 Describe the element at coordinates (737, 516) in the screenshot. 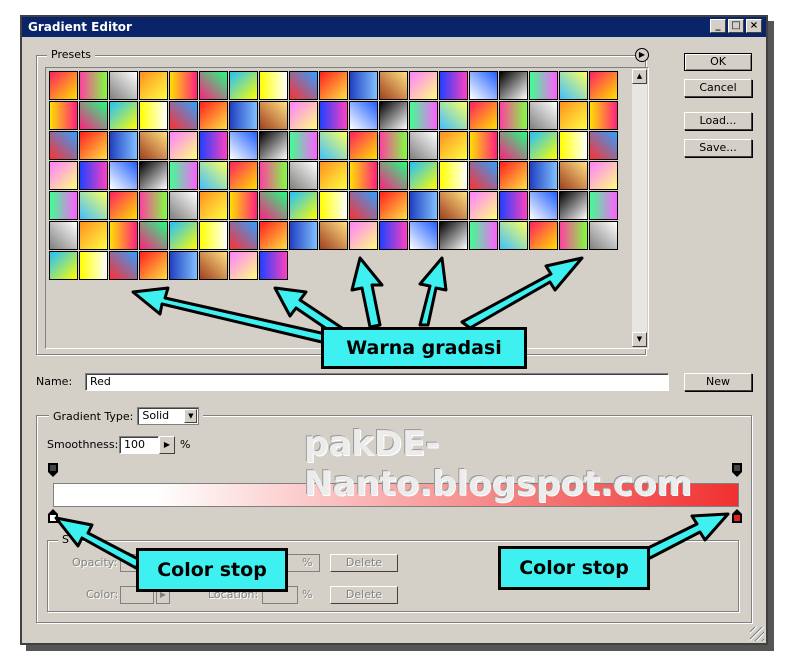

I see `color-stop-right-icon` at that location.